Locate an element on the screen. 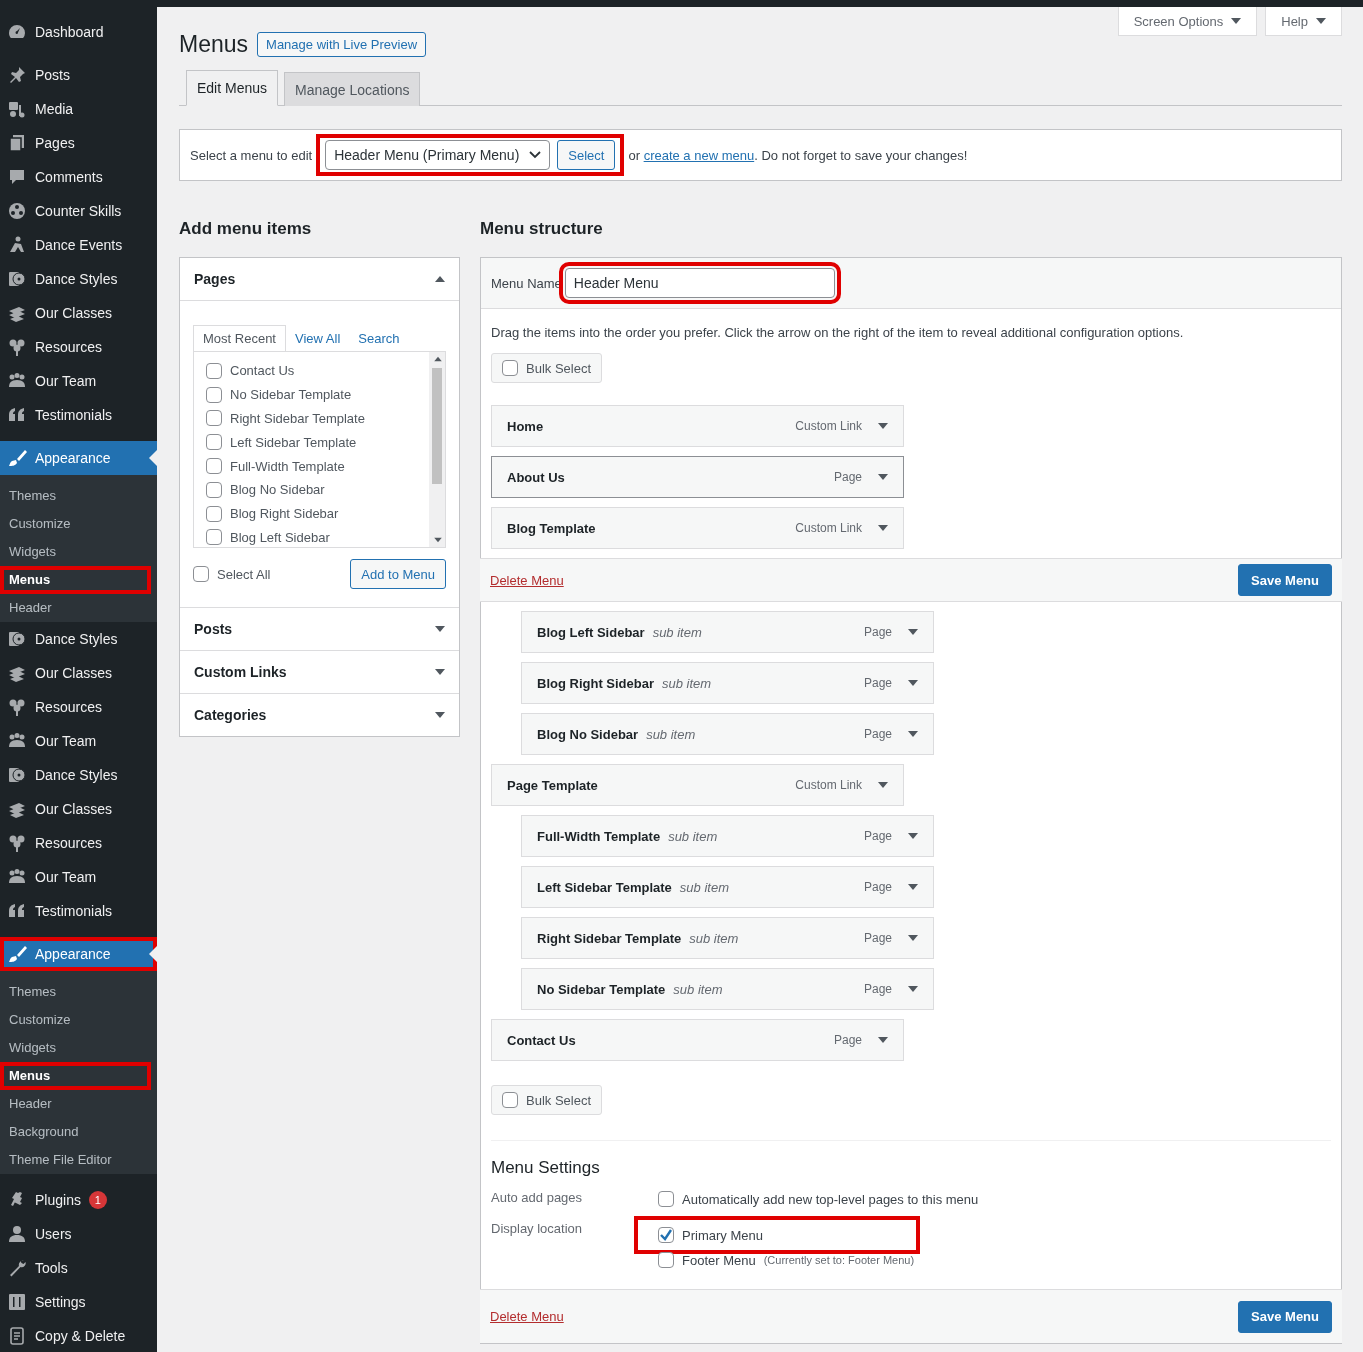  menu-item-card: Home Custom Link is located at coordinates (697, 426).